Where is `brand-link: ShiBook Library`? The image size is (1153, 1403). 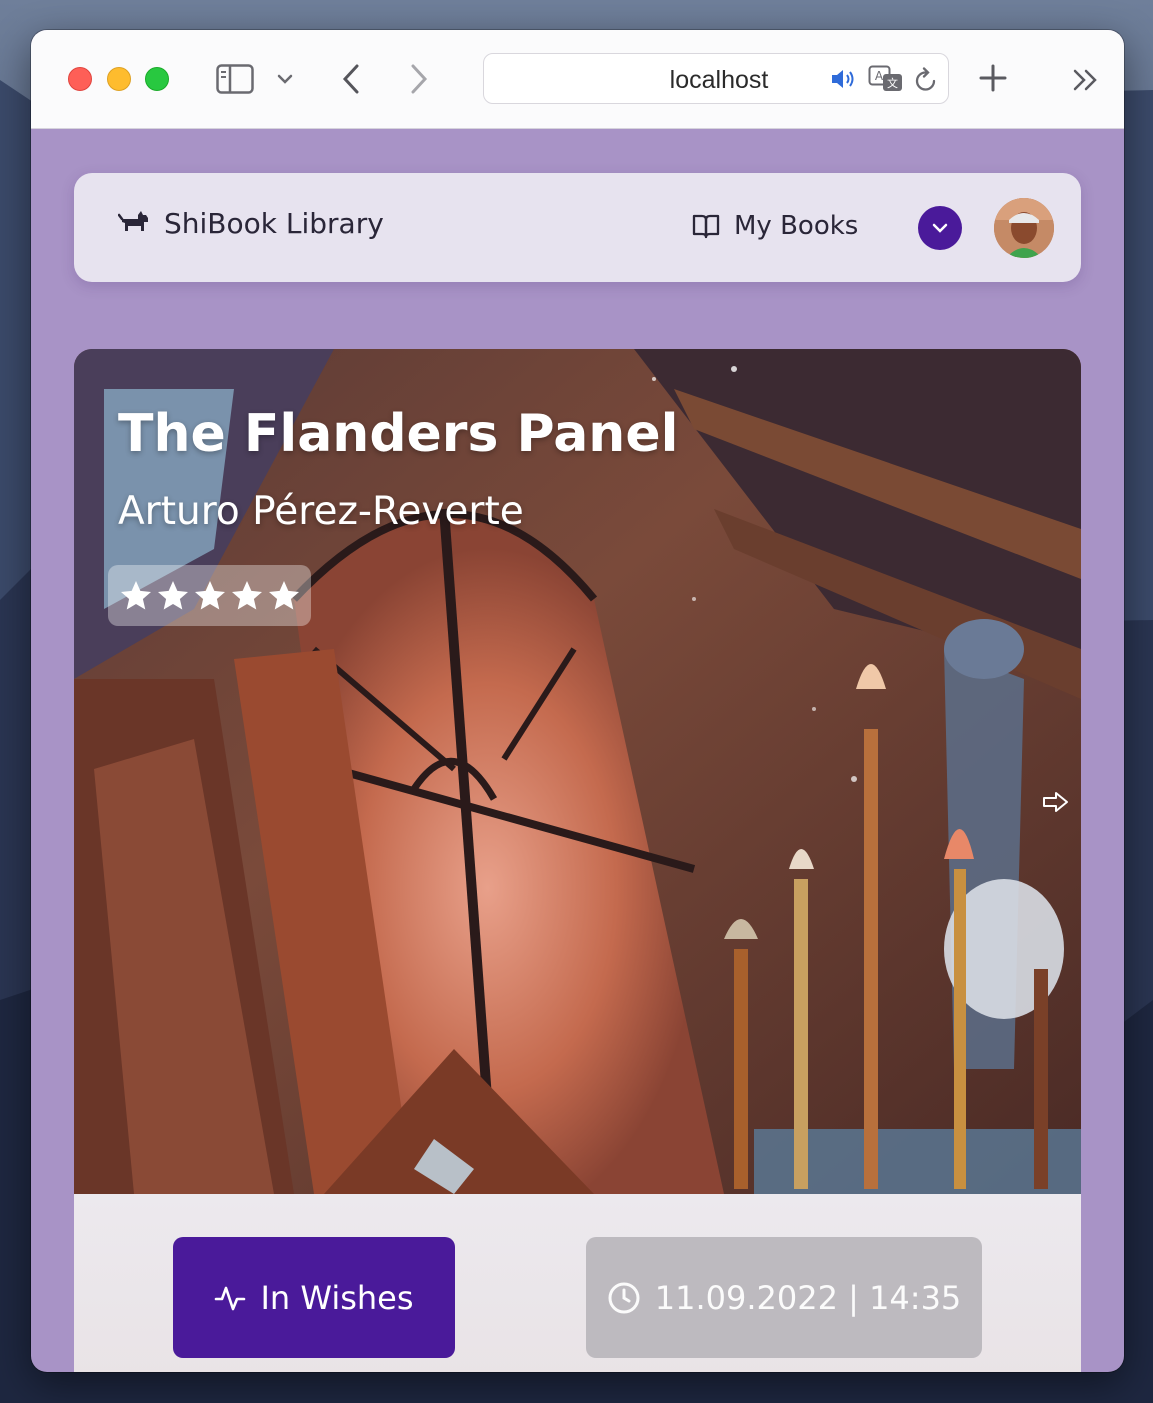
brand-link: ShiBook Library is located at coordinates (251, 223).